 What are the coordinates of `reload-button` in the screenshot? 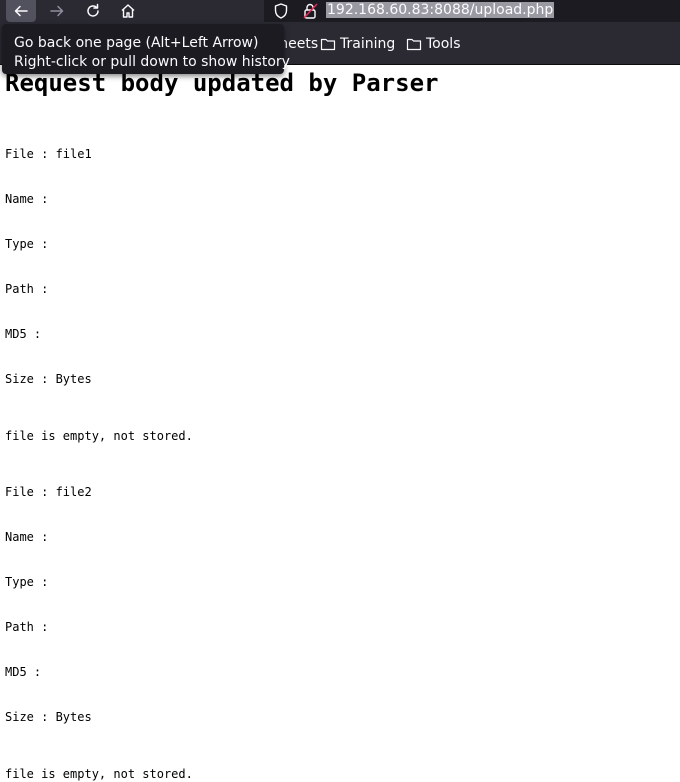 It's located at (93, 11).